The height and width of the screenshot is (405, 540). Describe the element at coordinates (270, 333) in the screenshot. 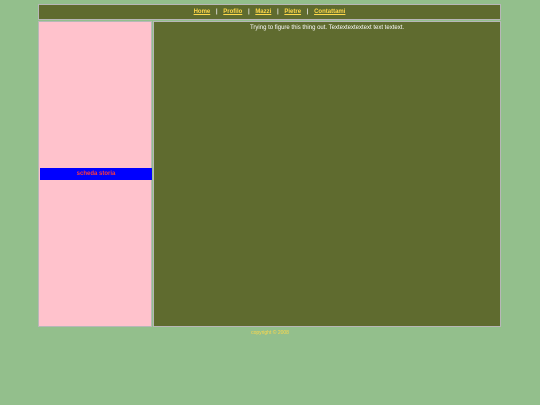

I see `footer-text: copyright © 2008` at that location.